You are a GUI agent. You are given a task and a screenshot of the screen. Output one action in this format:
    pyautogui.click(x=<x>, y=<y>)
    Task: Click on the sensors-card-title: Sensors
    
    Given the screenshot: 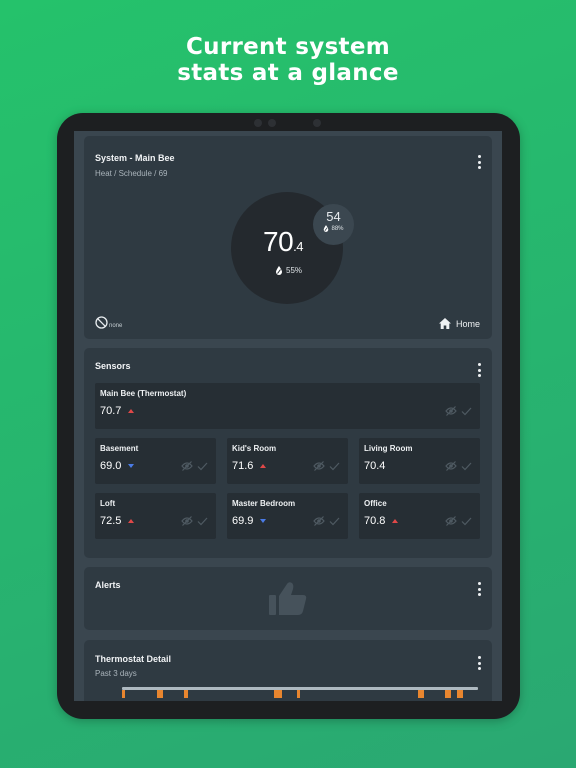 What is the action you would take?
    pyautogui.click(x=113, y=366)
    